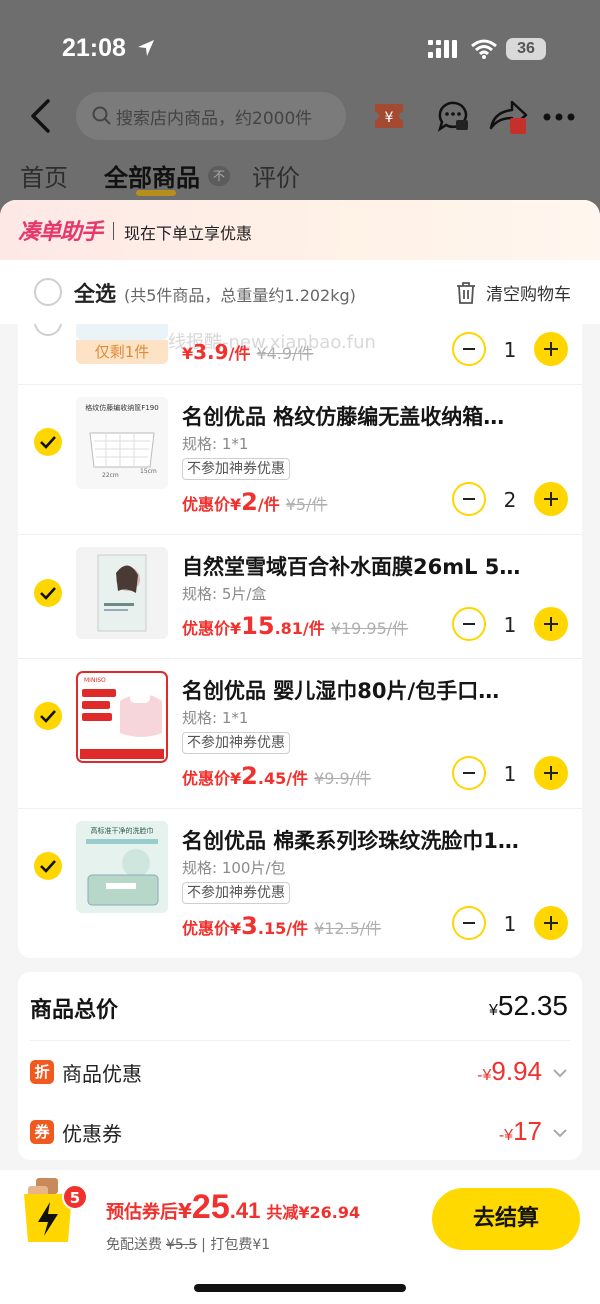 The image size is (600, 1304). What do you see at coordinates (453, 115) in the screenshot?
I see `customer-service-icon` at bounding box center [453, 115].